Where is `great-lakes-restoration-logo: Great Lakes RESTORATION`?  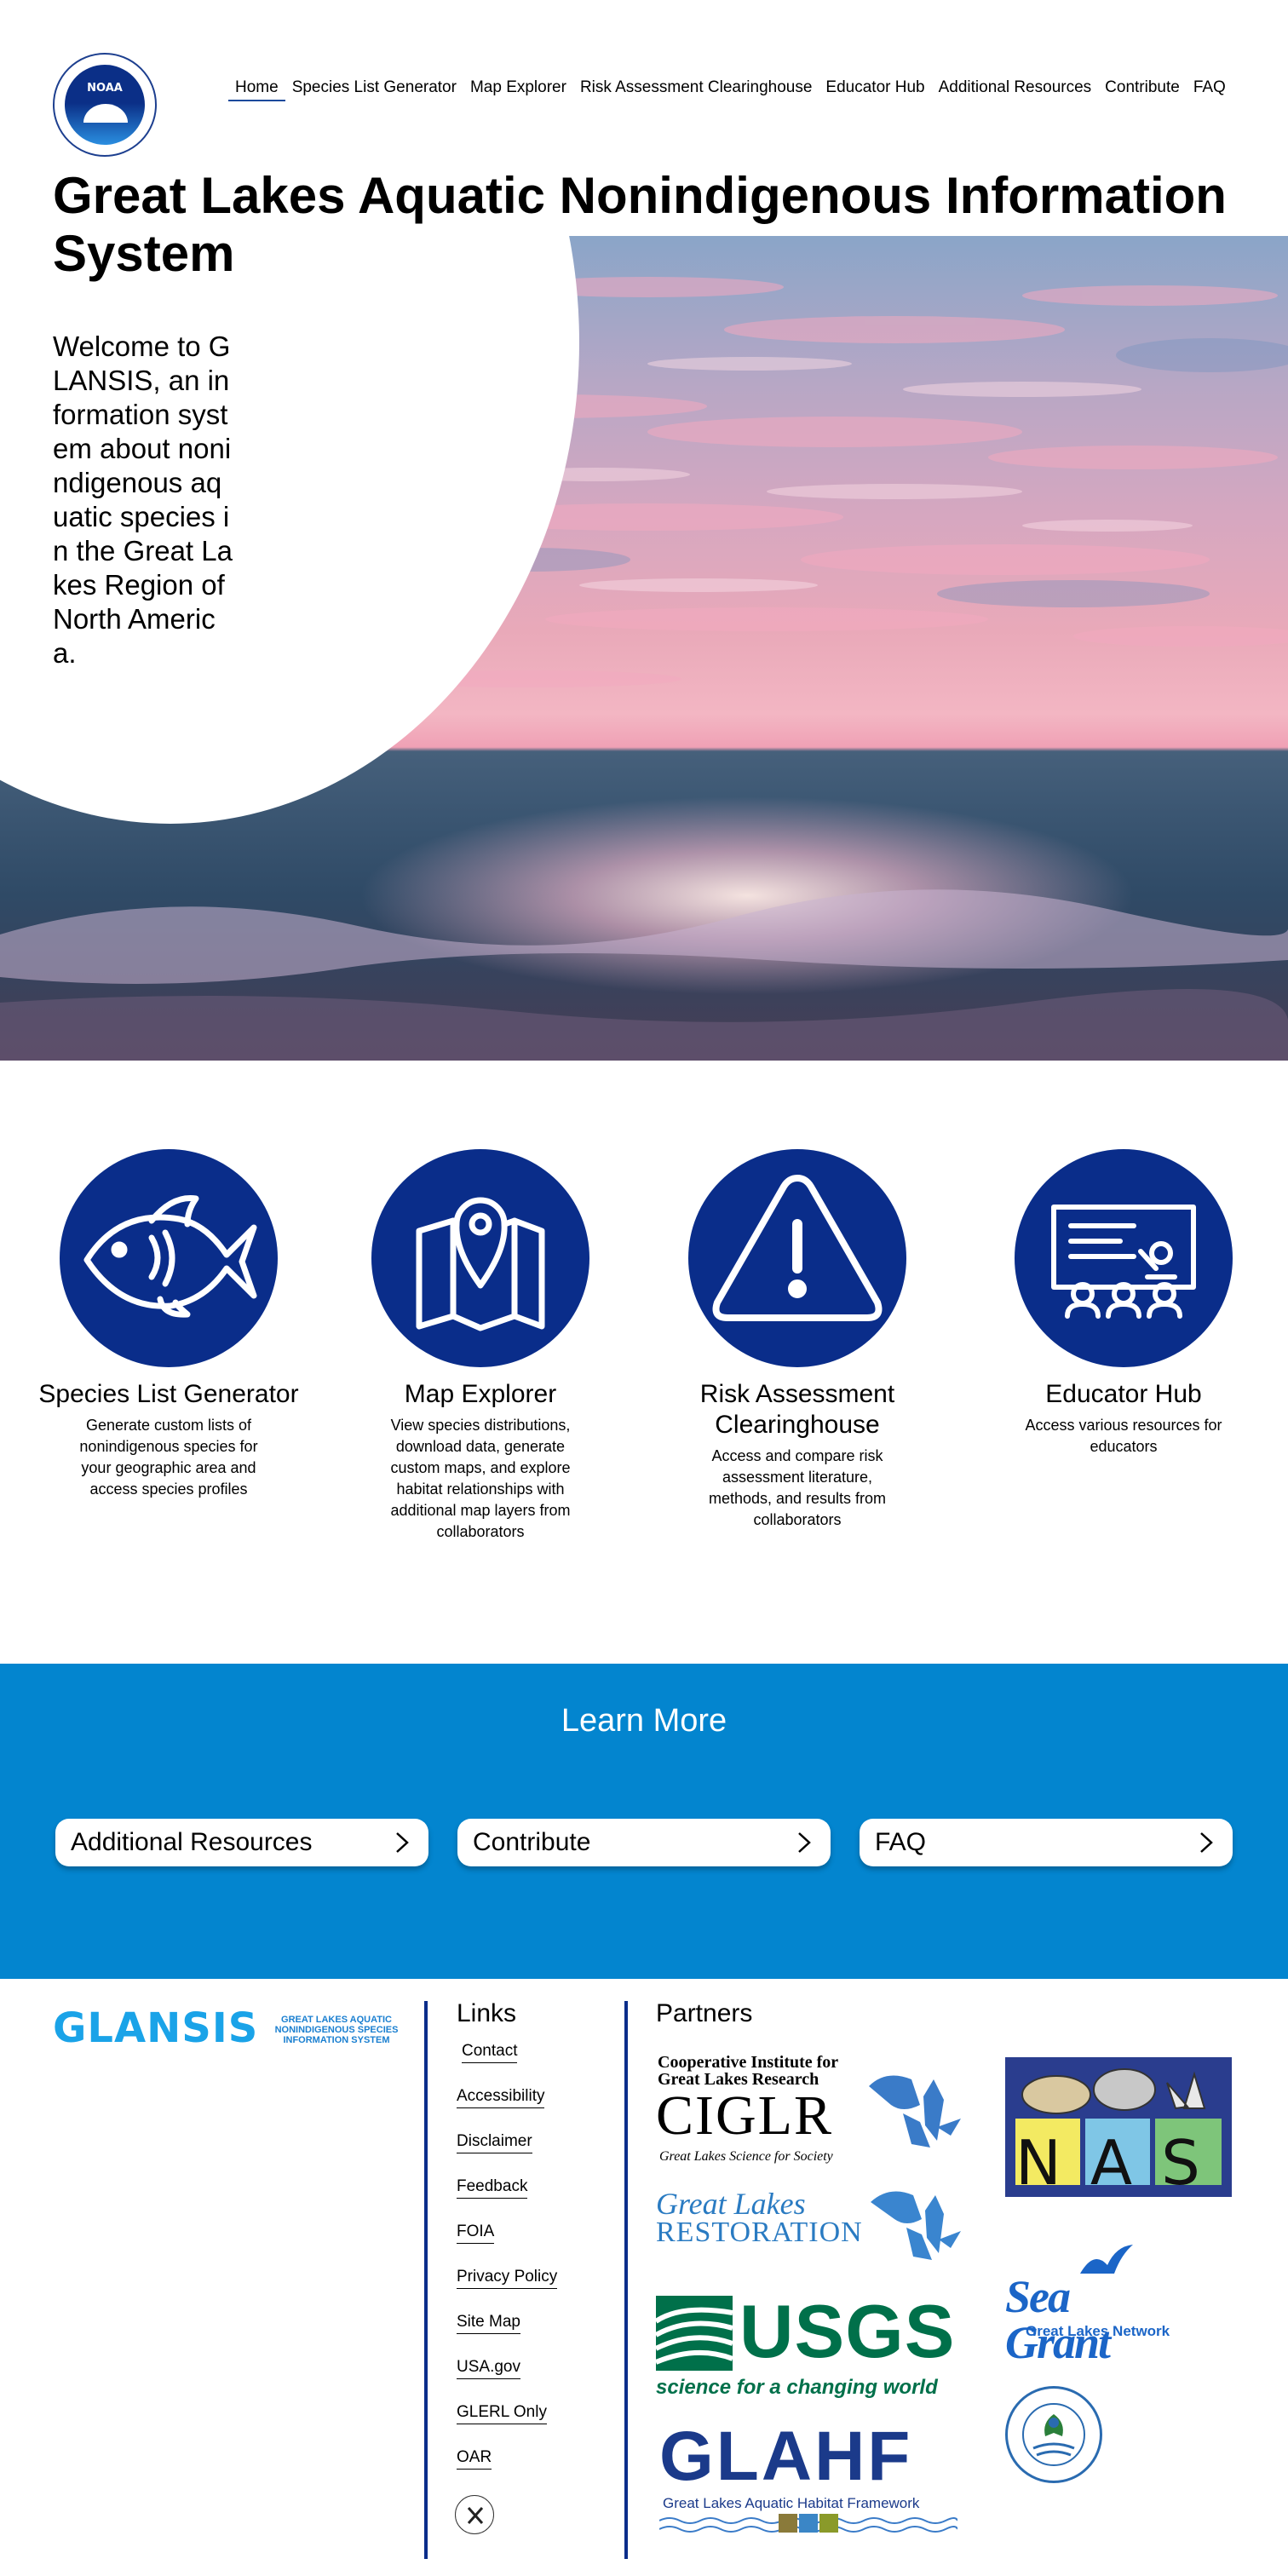 great-lakes-restoration-logo: Great Lakes RESTORATION is located at coordinates (810, 2226).